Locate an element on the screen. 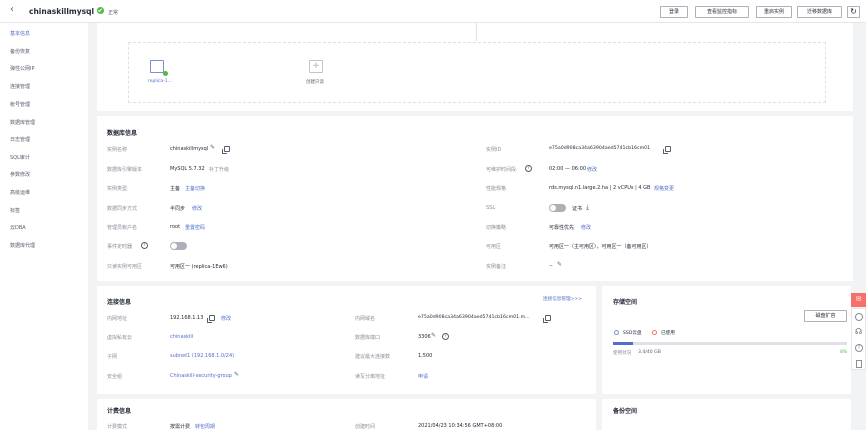 This screenshot has width=866, height=430. field-label: 可维护时间段 is located at coordinates (501, 170).